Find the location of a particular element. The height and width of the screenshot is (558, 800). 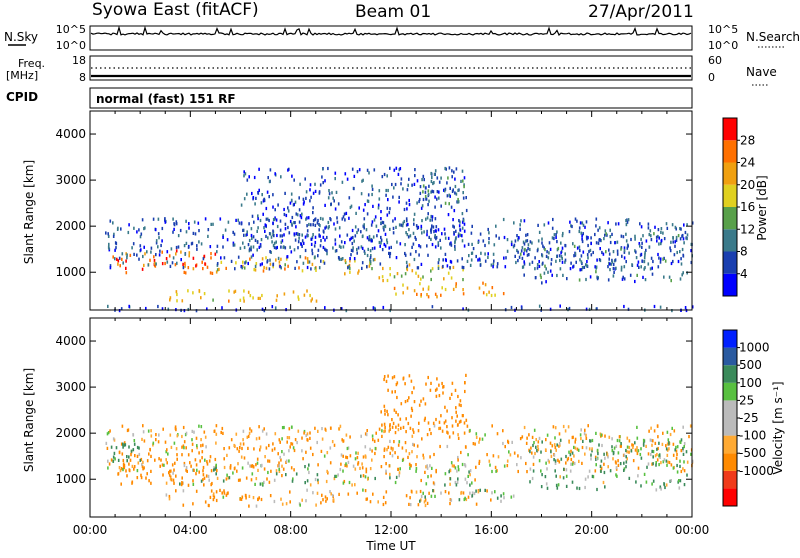

beam-title: Beam 01 is located at coordinates (393, 12).